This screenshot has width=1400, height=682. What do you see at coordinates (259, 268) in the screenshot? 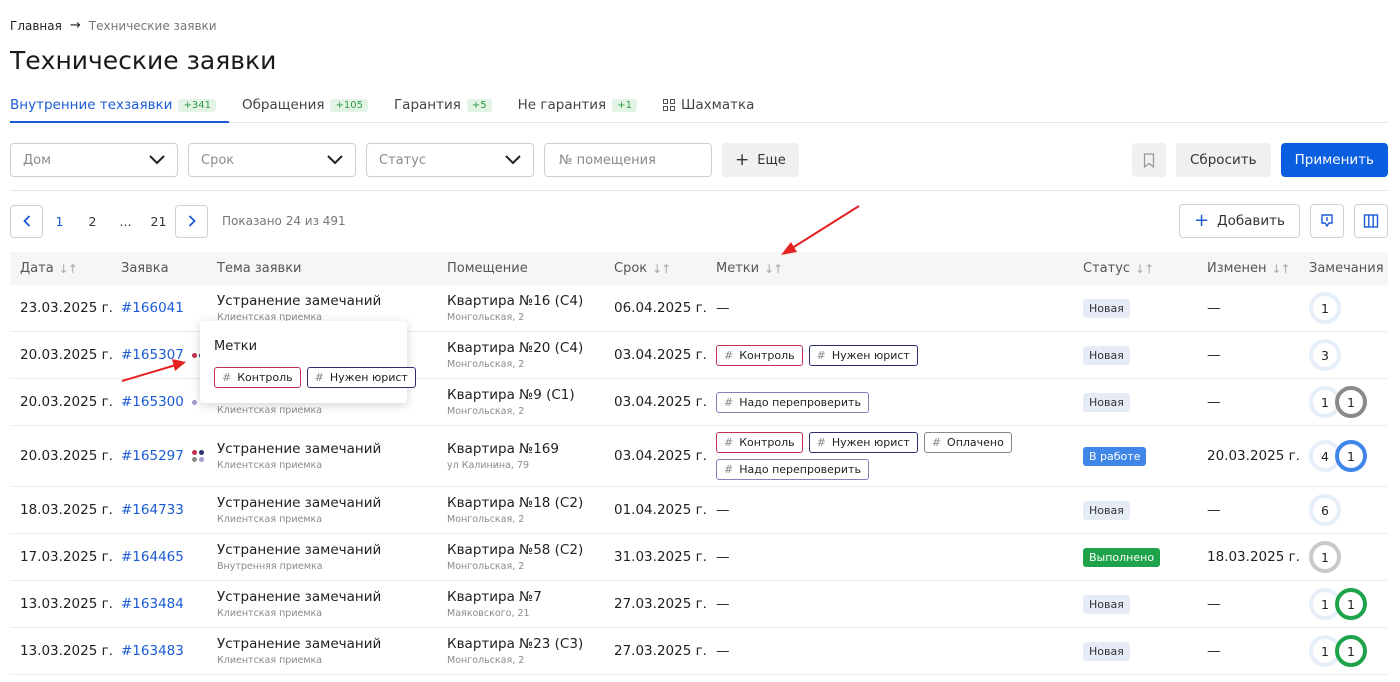
I see `col-label: Тема заявки` at bounding box center [259, 268].